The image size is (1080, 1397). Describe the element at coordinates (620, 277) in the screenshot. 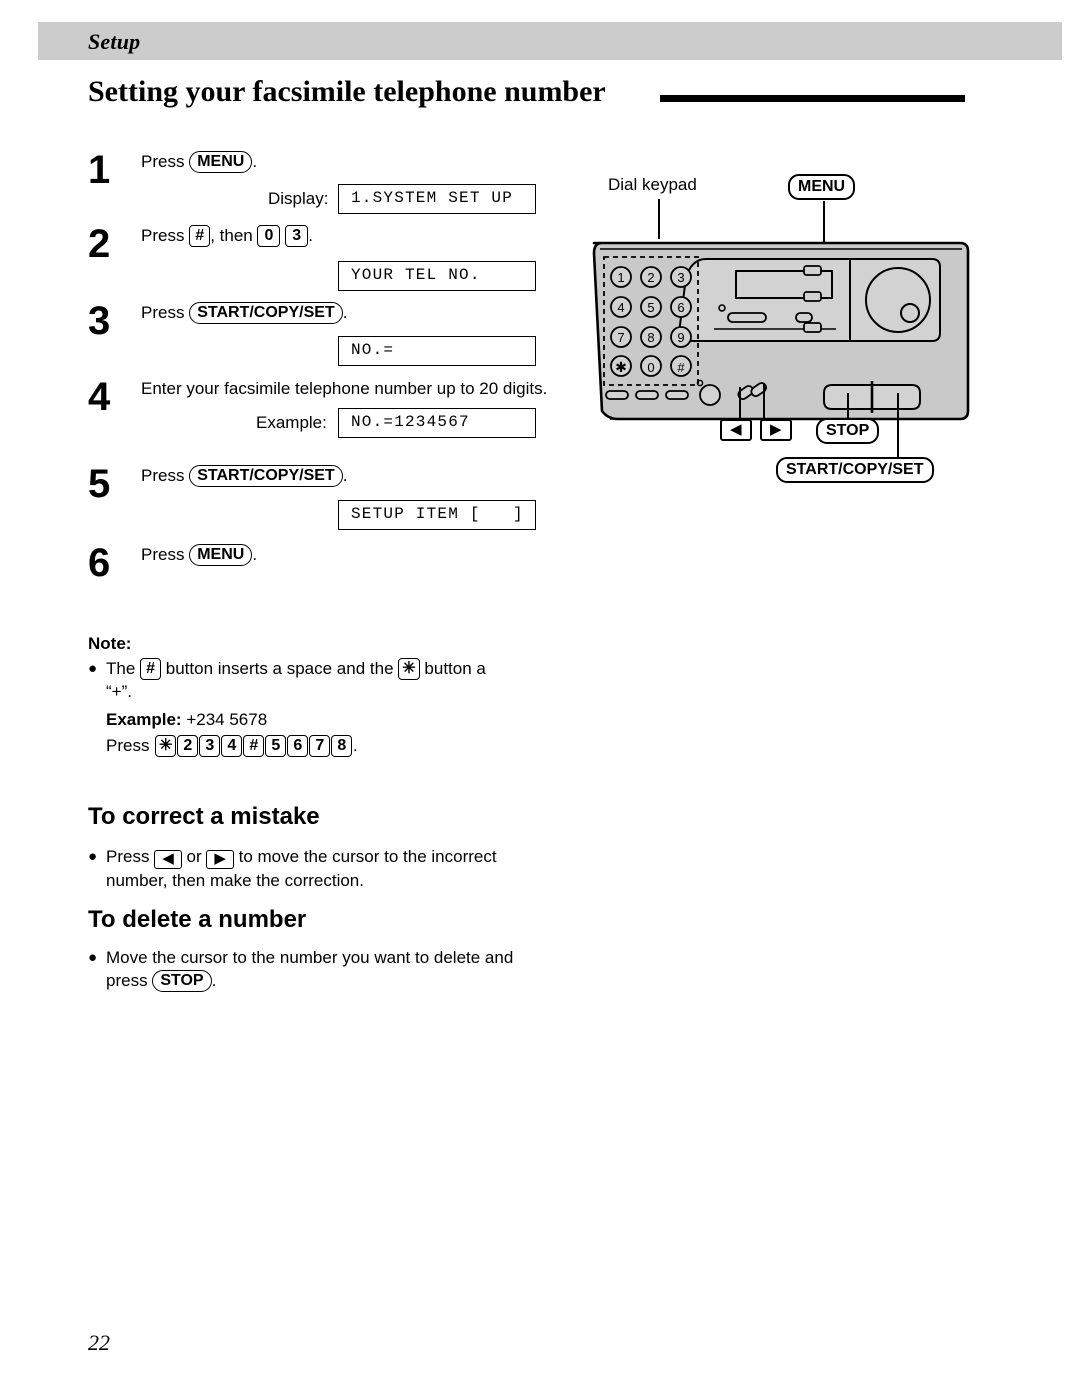

I see `svg-text: 1` at that location.